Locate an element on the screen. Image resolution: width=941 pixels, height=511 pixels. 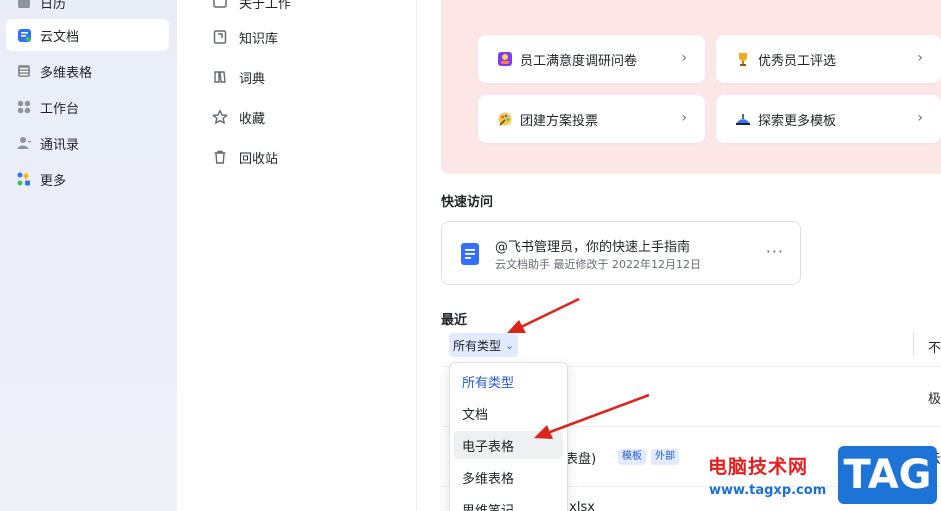
type-filter-label: 所有类型 is located at coordinates (477, 345).